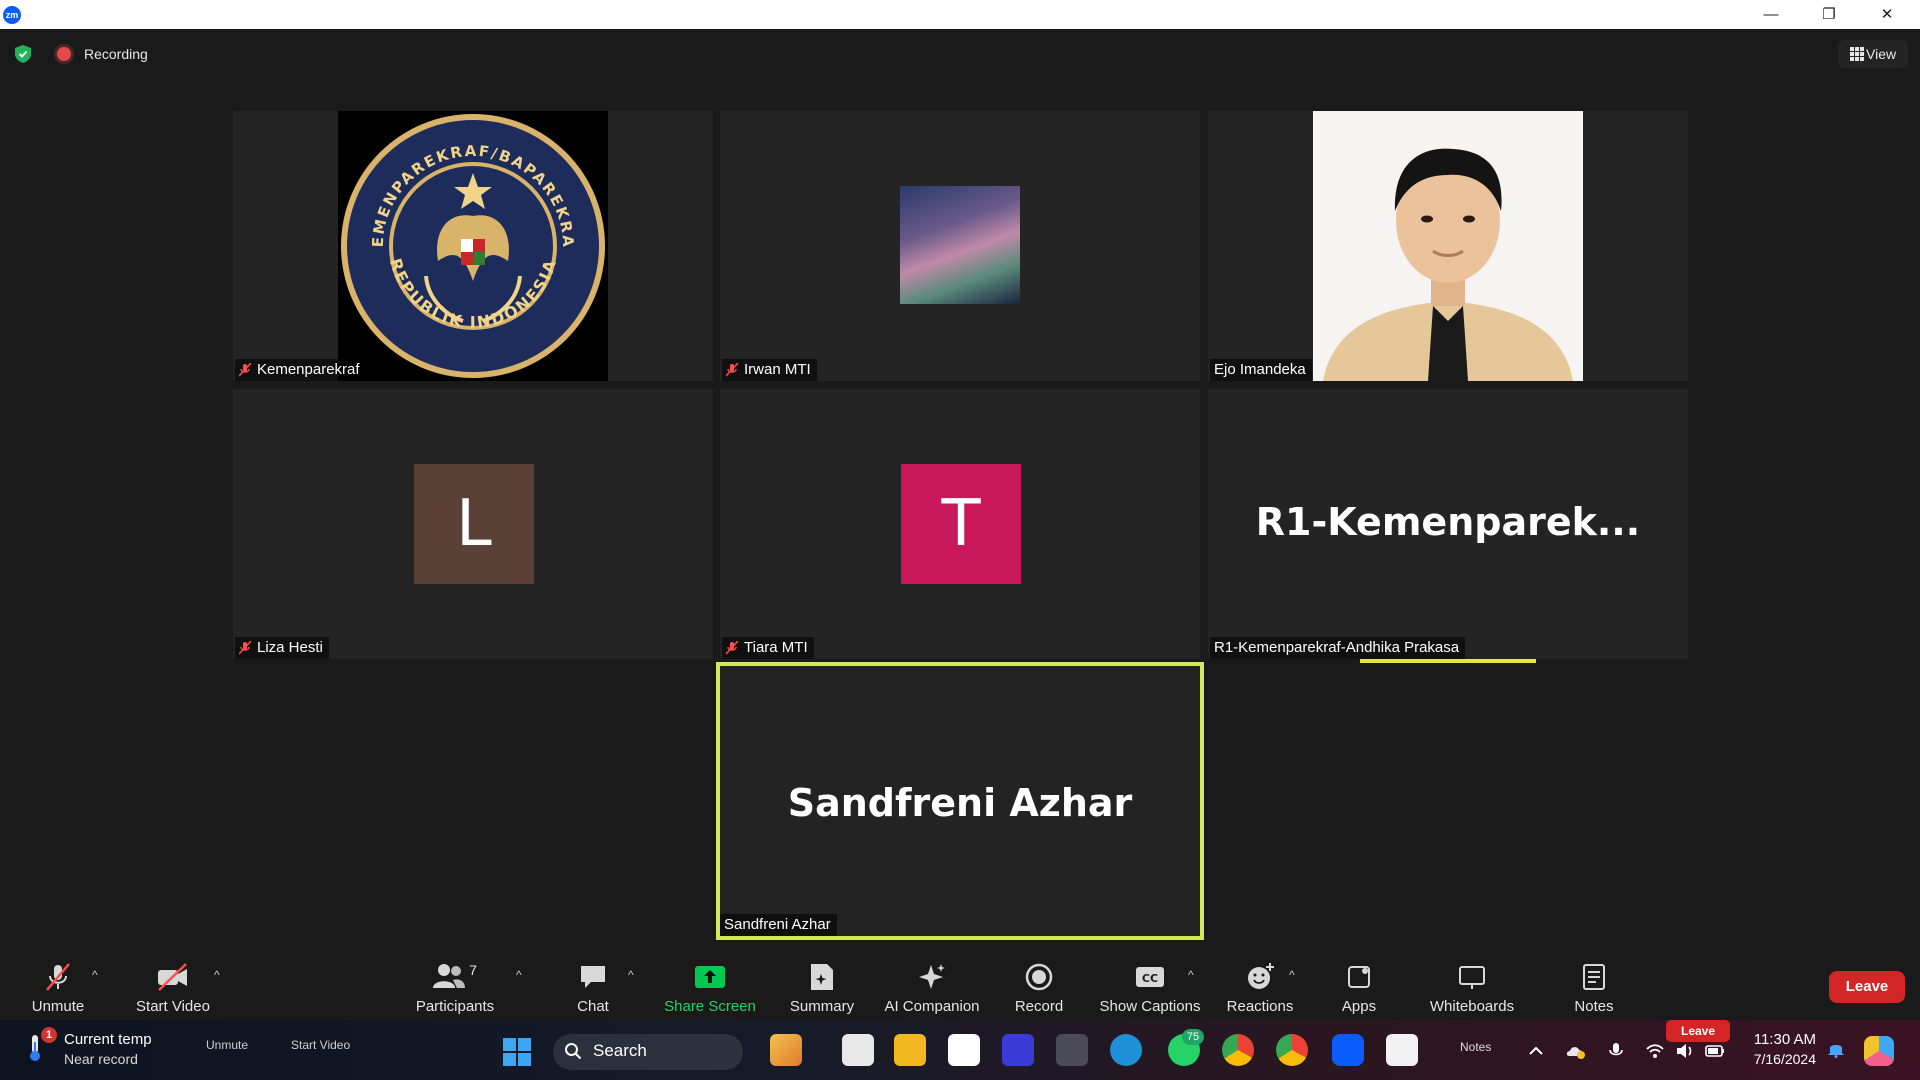  Describe the element at coordinates (1039, 988) in the screenshot. I see `record-button: Record` at that location.